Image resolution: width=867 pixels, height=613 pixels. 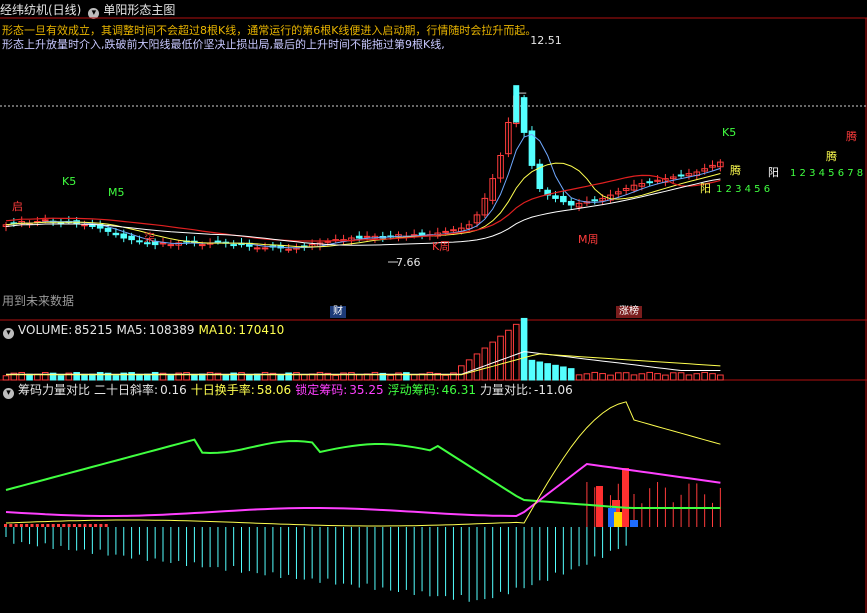 What do you see at coordinates (93, 330) in the screenshot?
I see `volume-value: 85215` at bounding box center [93, 330].